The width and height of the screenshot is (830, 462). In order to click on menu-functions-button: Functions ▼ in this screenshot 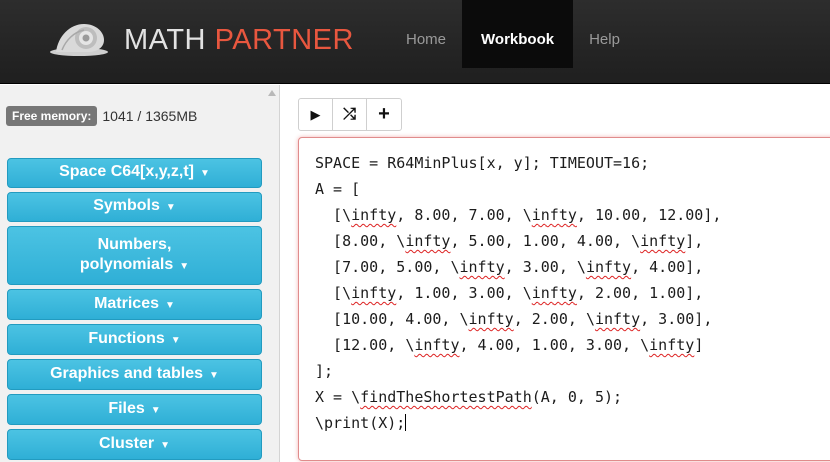, I will do `click(134, 339)`.